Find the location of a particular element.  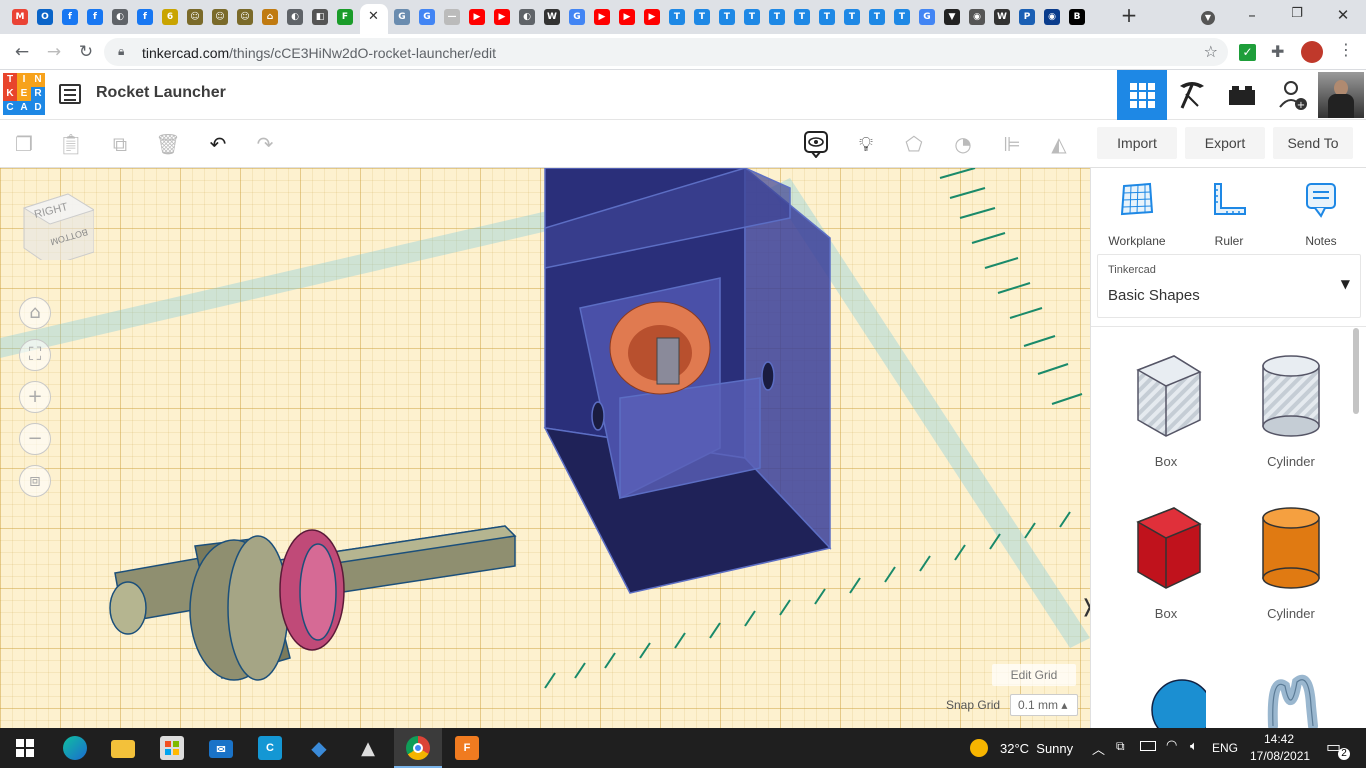

shape-library-select: Tinkercad Basic Shapes ▼ is located at coordinates (1229, 286).